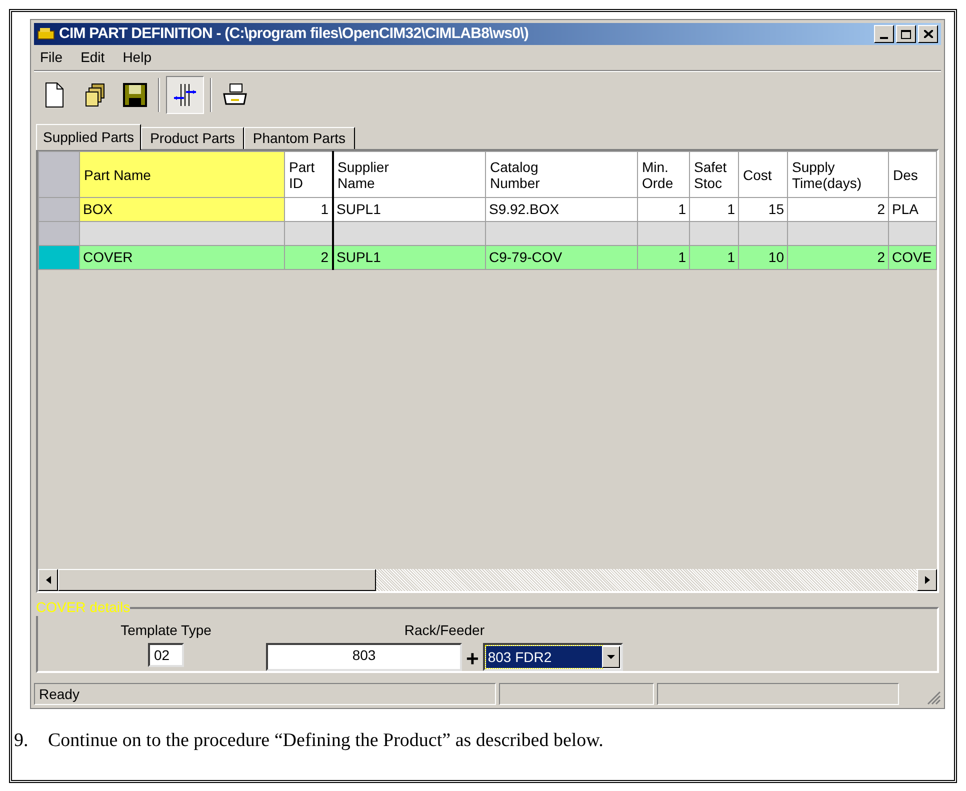  What do you see at coordinates (59, 175) in the screenshot?
I see `row-header` at bounding box center [59, 175].